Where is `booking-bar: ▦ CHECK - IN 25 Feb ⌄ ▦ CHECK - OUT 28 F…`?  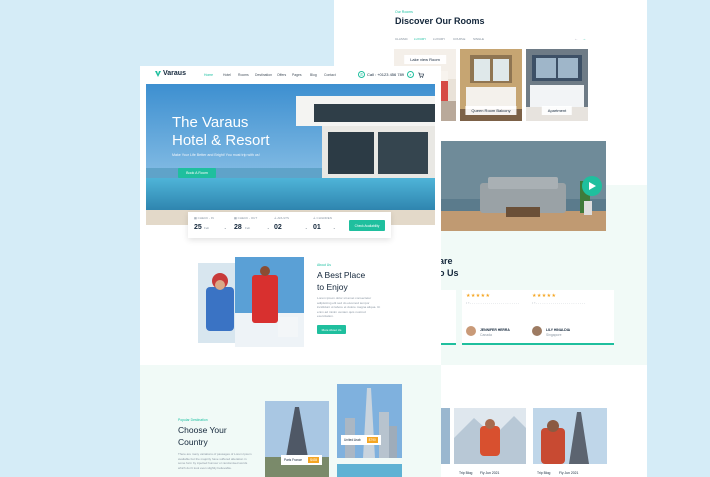 booking-bar: ▦ CHECK - IN 25 Feb ⌄ ▦ CHECK - OUT 28 F… is located at coordinates (289, 225).